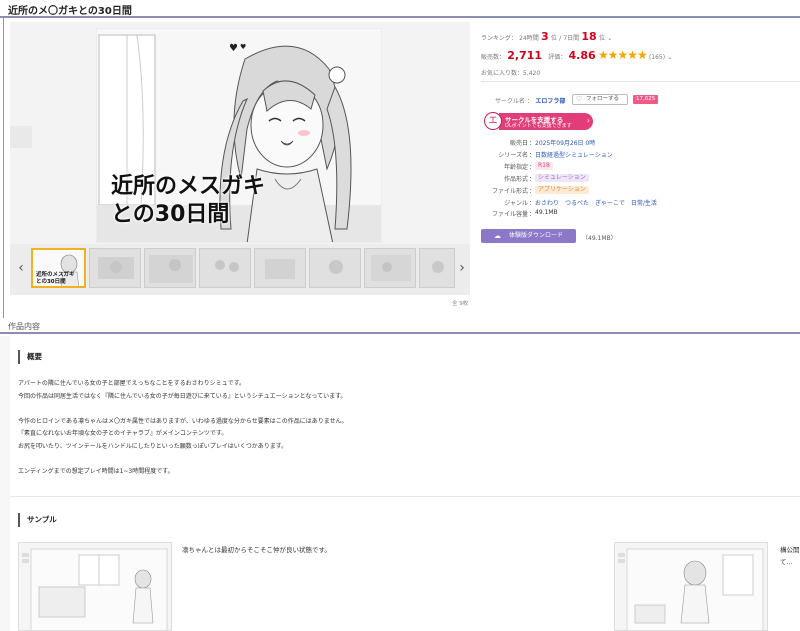  I want to click on ranking-week-label: 7日間, so click(571, 38).